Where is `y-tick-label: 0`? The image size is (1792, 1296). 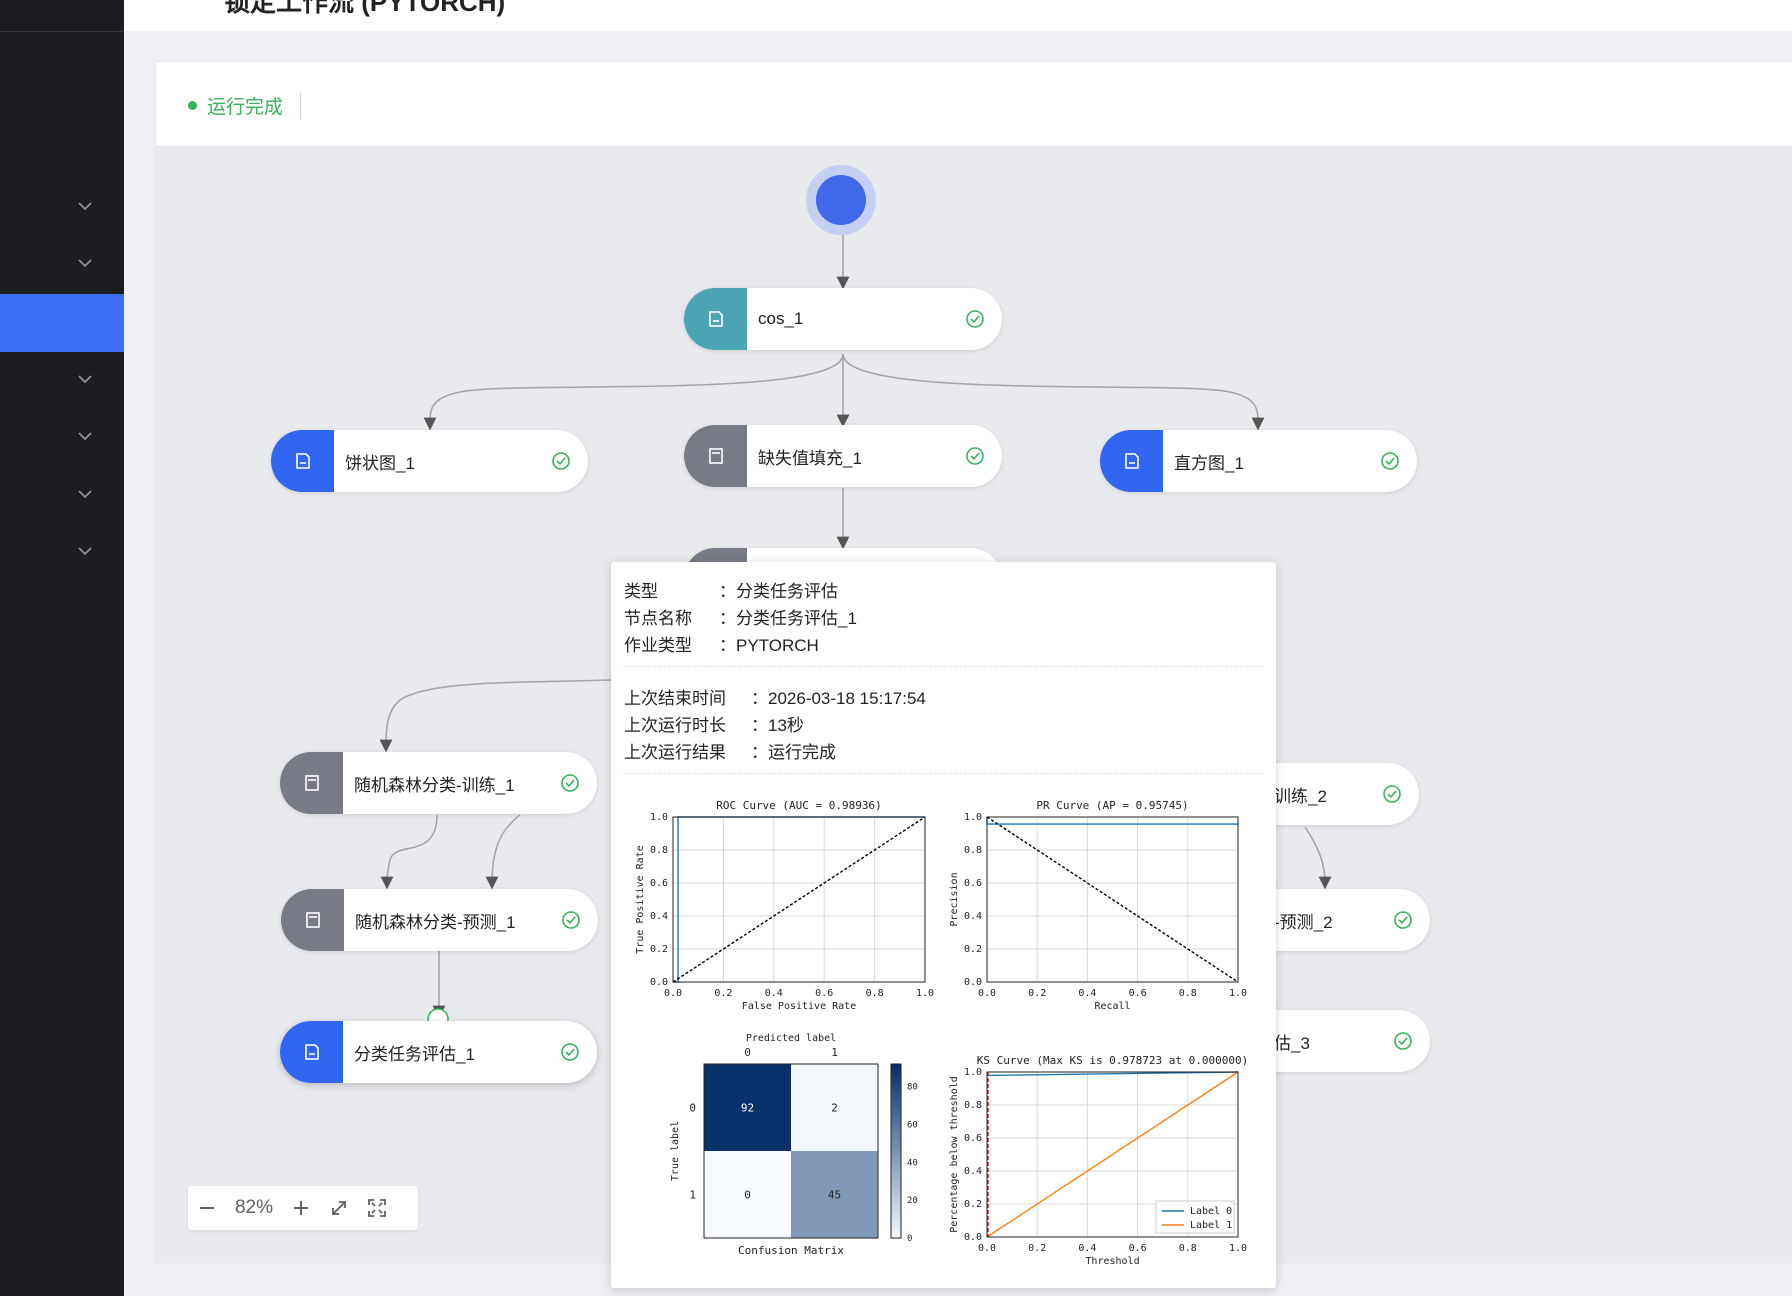
y-tick-label: 0 is located at coordinates (692, 1108).